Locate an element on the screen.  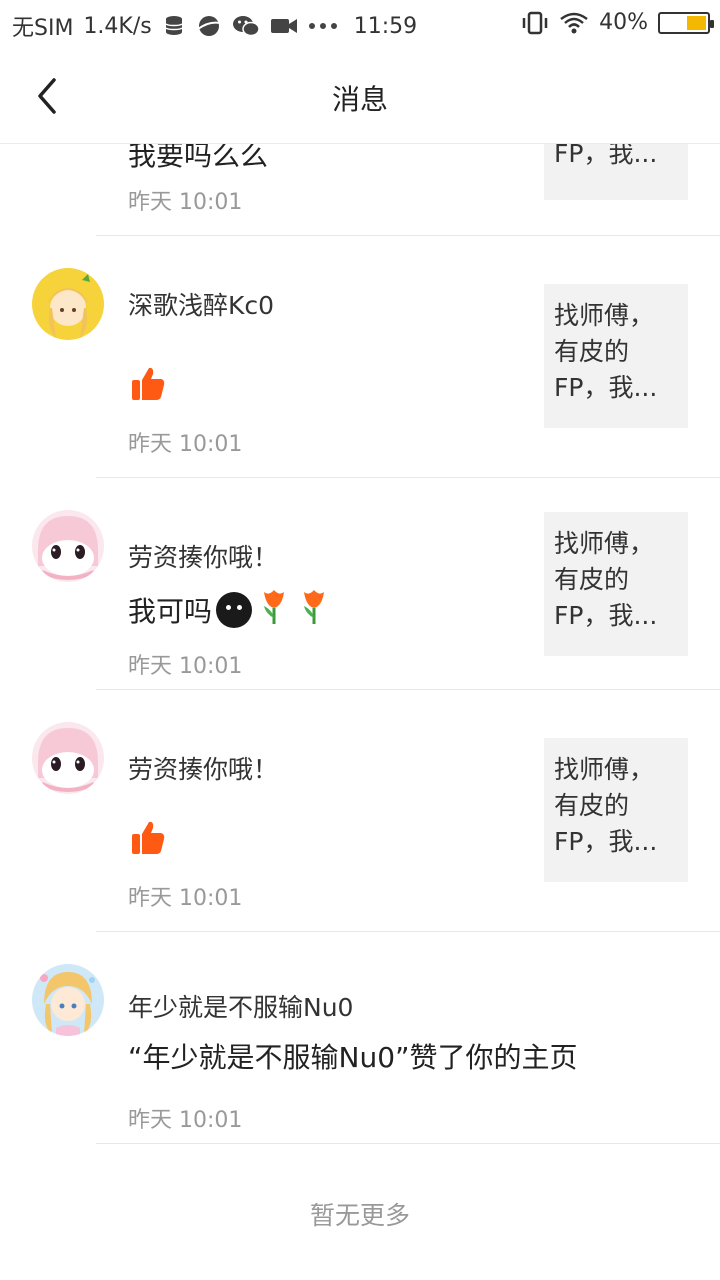
status-bar: 无SIM 1.4K/s 11:59 40% is located at coordinates (360, 24).